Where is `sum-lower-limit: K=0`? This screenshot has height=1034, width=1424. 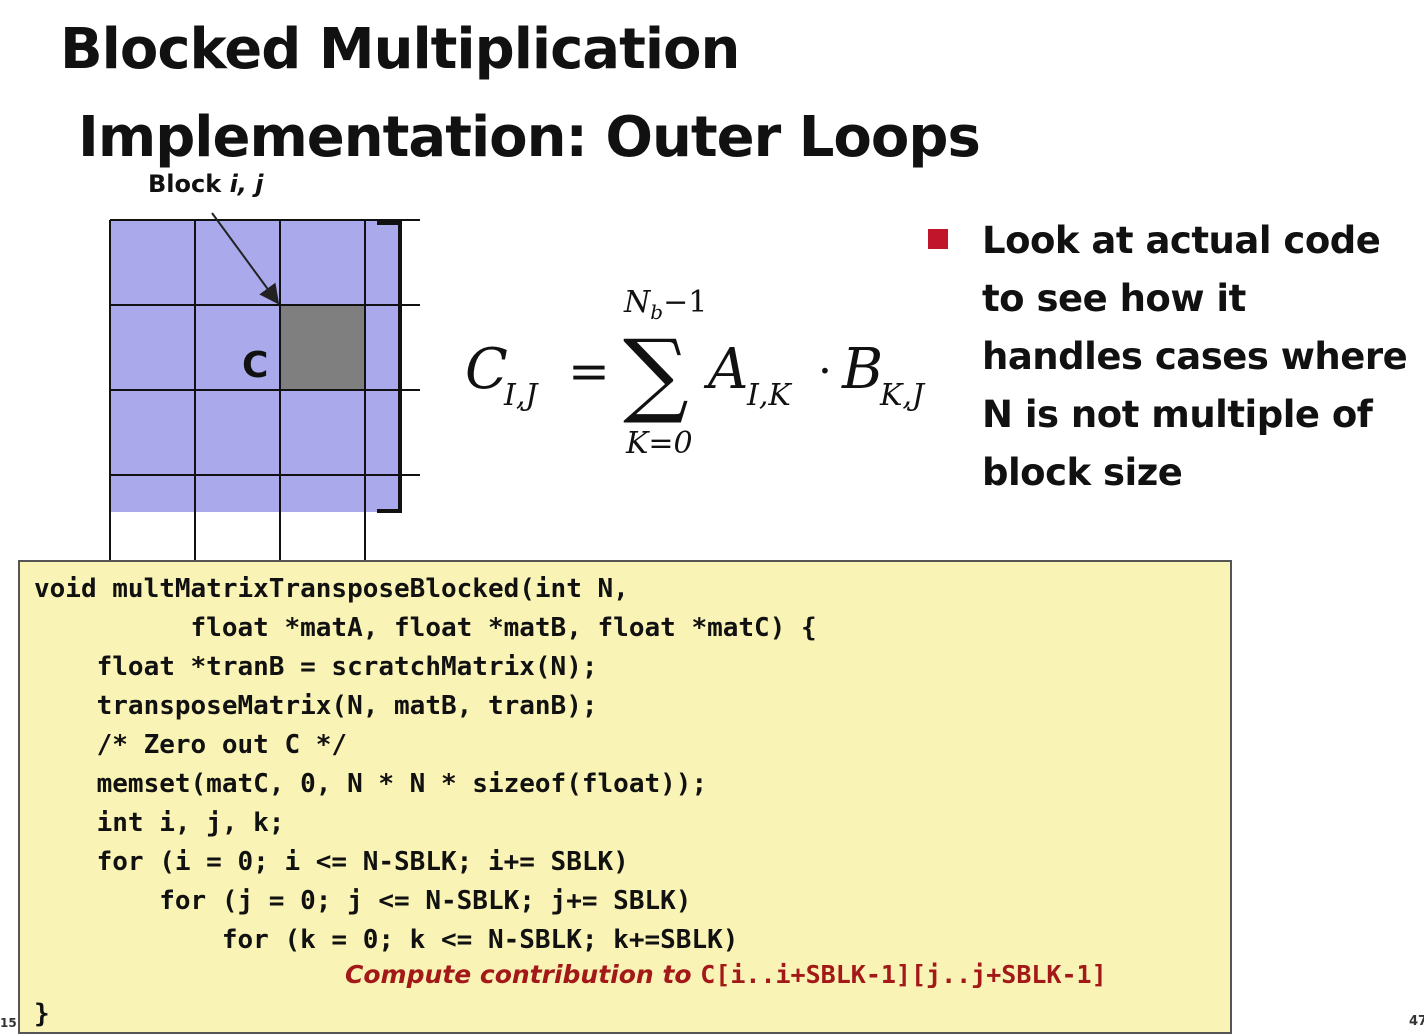 sum-lower-limit: K=0 is located at coordinates (659, 443).